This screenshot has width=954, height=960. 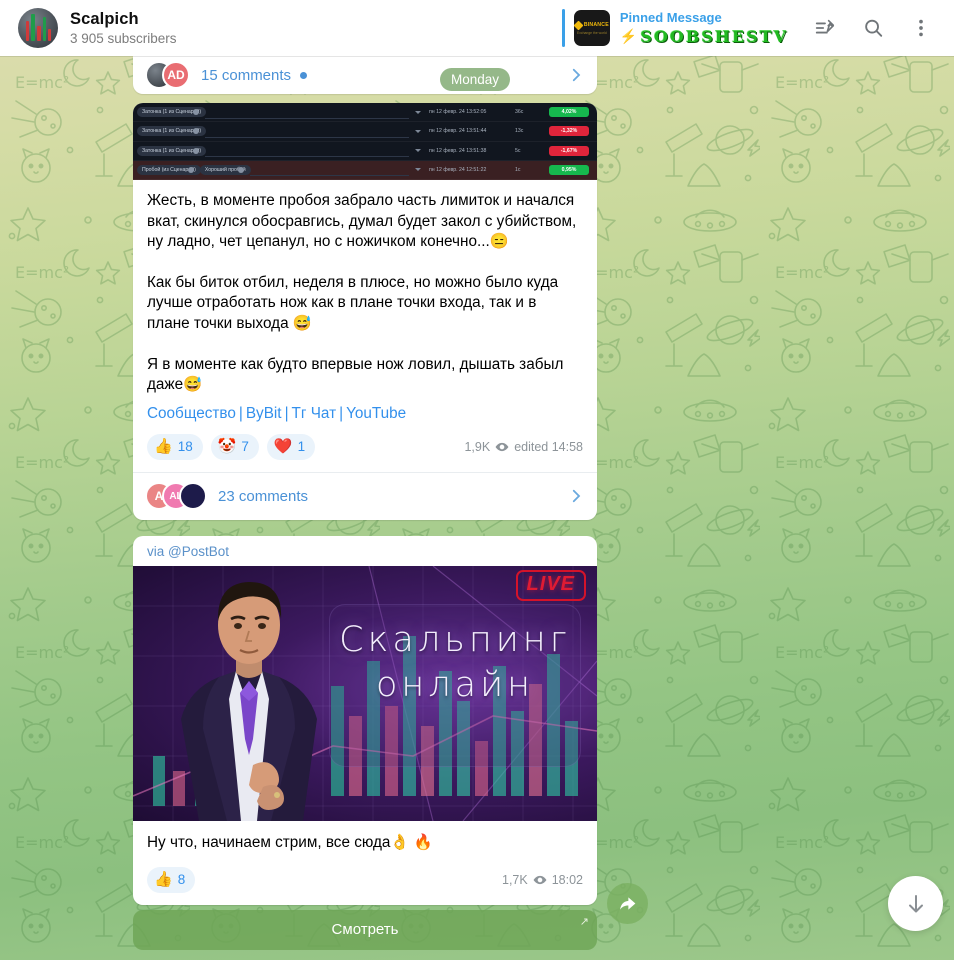 What do you see at coordinates (376, 413) in the screenshot?
I see `link-youtube: YouTube` at bounding box center [376, 413].